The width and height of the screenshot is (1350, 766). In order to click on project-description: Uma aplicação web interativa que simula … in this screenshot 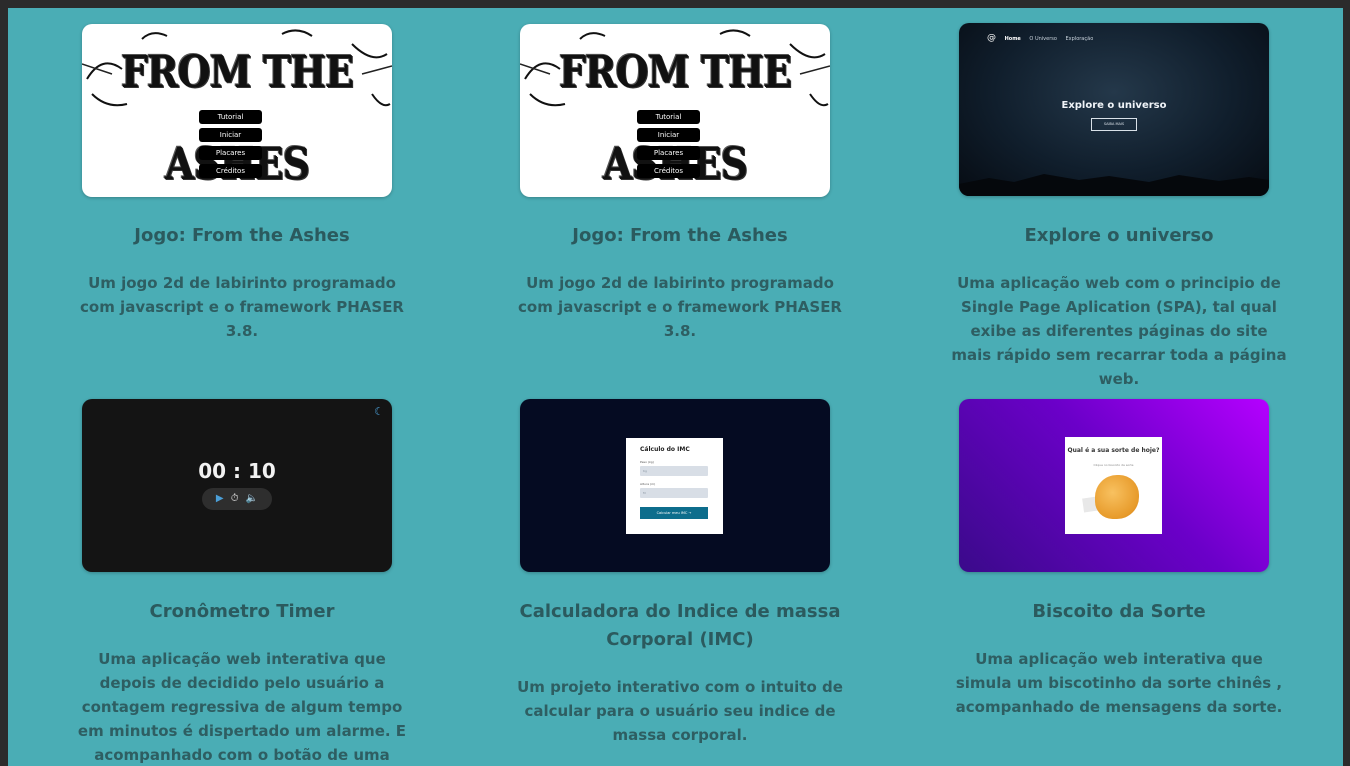, I will do `click(1119, 683)`.